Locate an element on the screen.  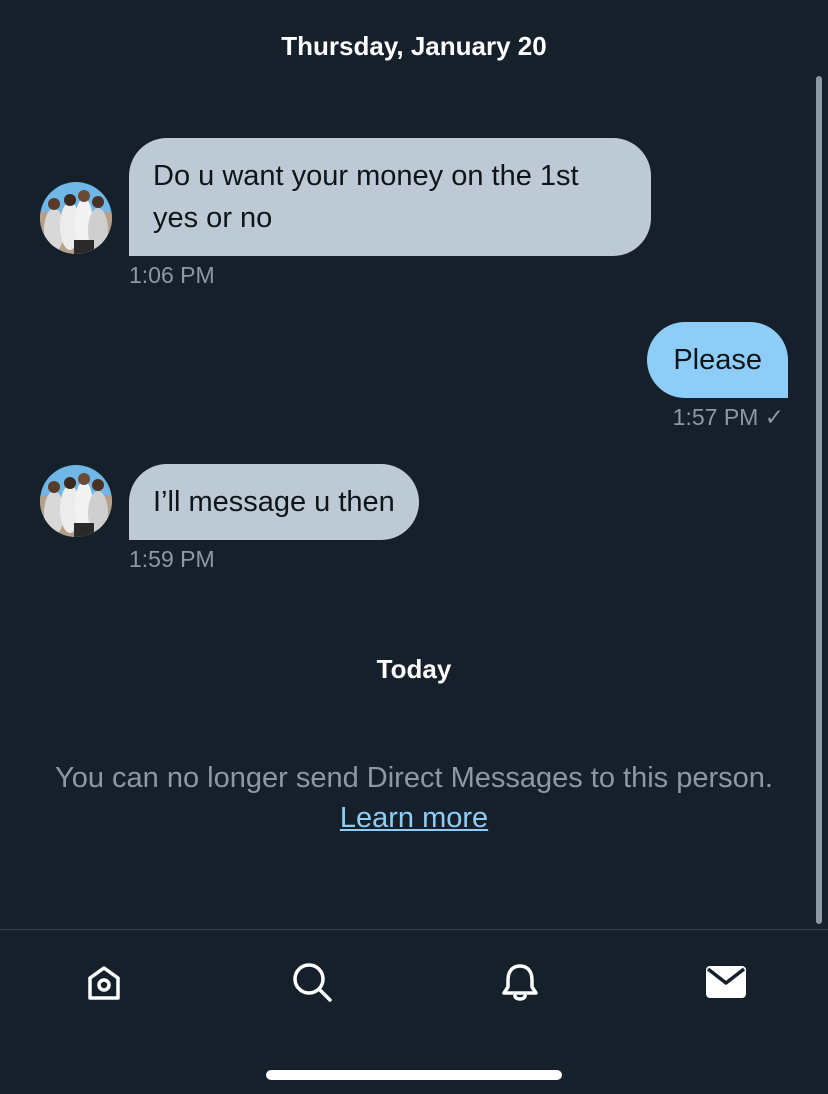
home-icon is located at coordinates (104, 983).